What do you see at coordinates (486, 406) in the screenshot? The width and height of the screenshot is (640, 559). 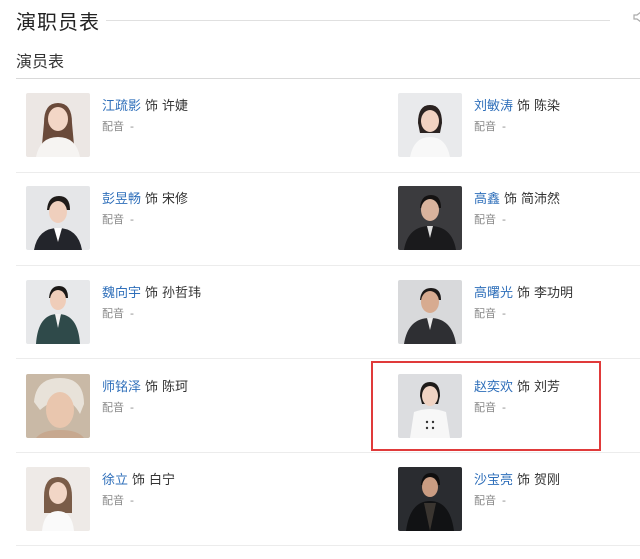 I see `highlight-box` at bounding box center [486, 406].